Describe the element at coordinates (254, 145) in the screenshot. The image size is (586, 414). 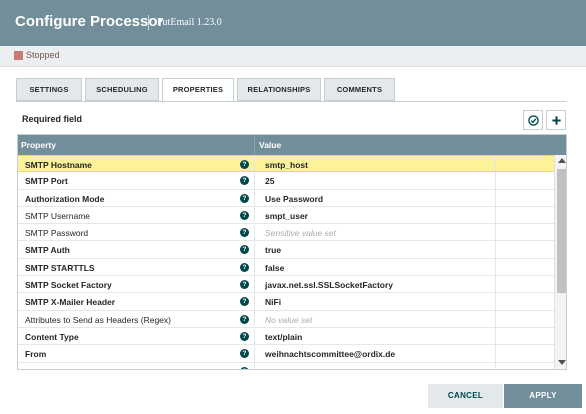
I see `column-divider` at that location.